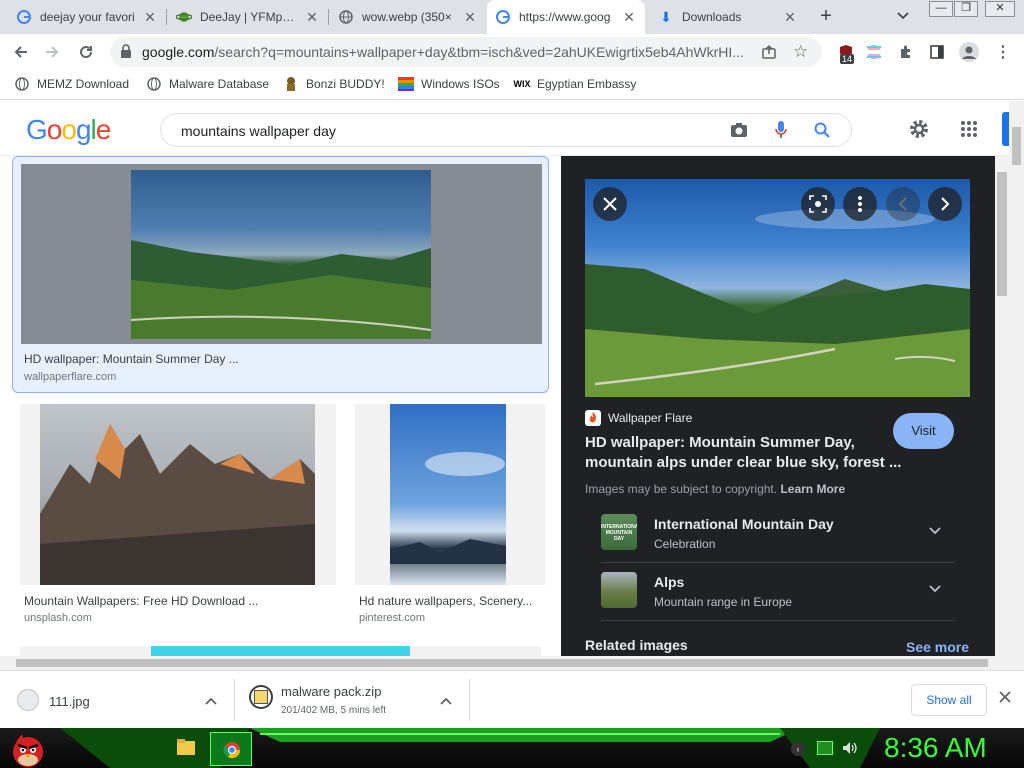  What do you see at coordinates (68, 130) in the screenshot?
I see `google-logo: Google` at bounding box center [68, 130].